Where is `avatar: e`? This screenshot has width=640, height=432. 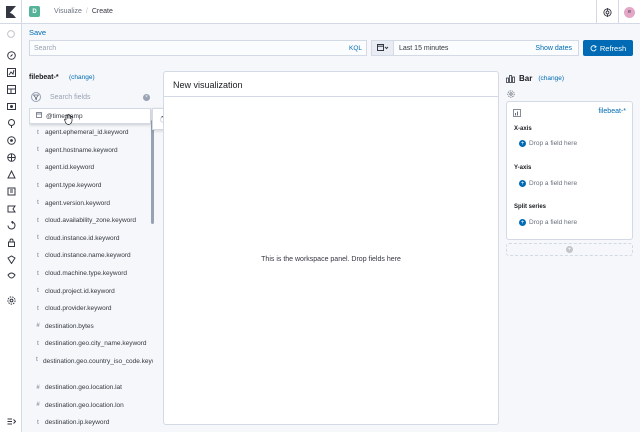 avatar: e is located at coordinates (629, 12).